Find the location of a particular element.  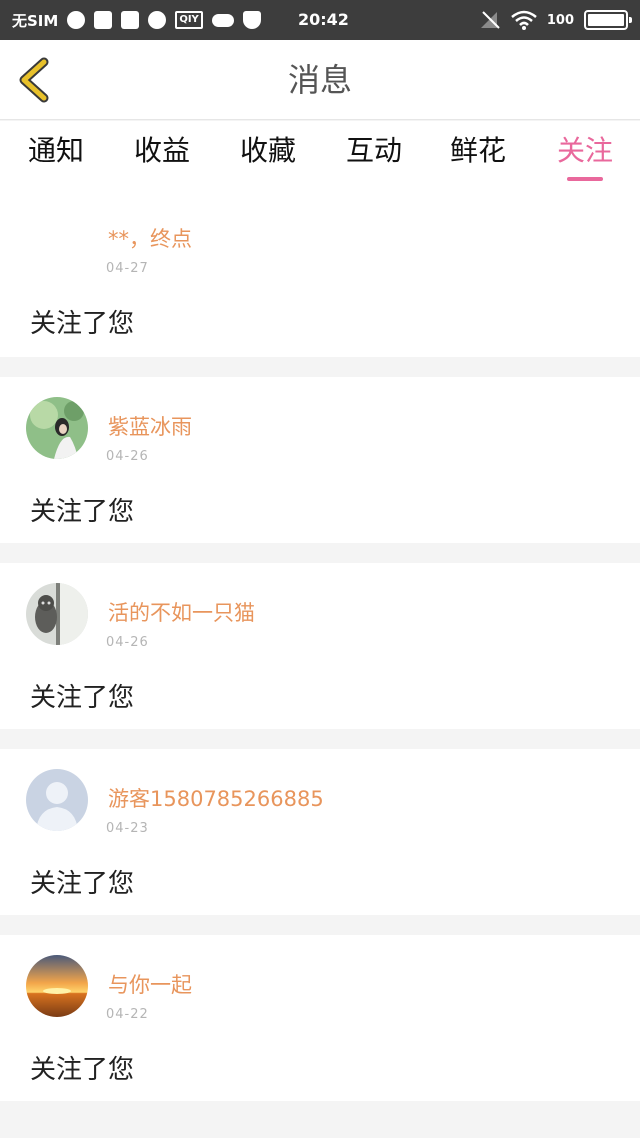

header: 消息 is located at coordinates (320, 80).